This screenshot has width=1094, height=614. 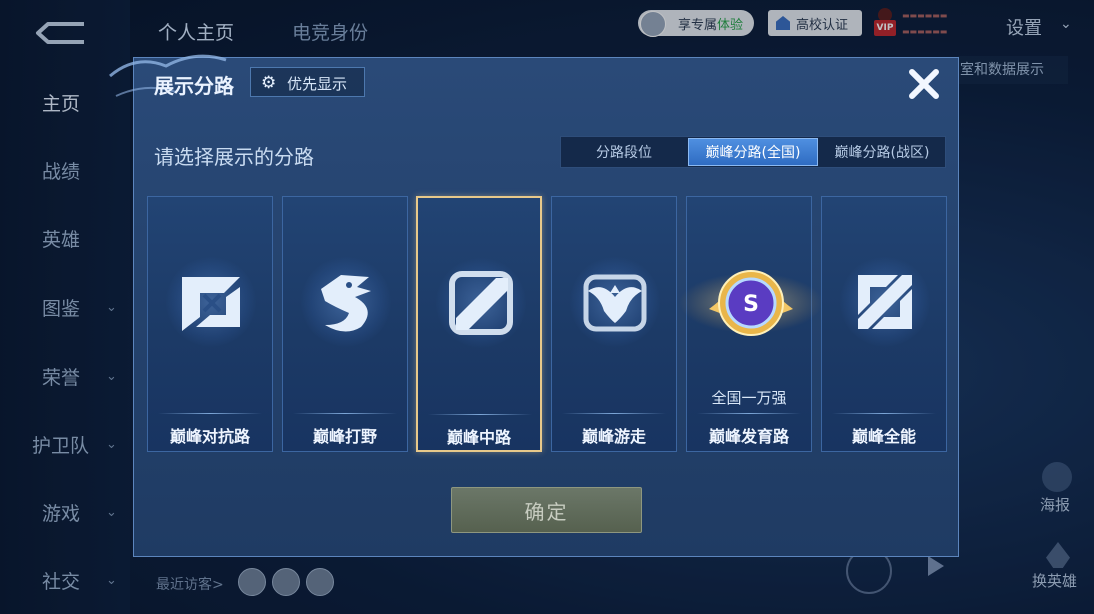 What do you see at coordinates (478, 437) in the screenshot?
I see `lane-card-label: 巅峰中路` at bounding box center [478, 437].